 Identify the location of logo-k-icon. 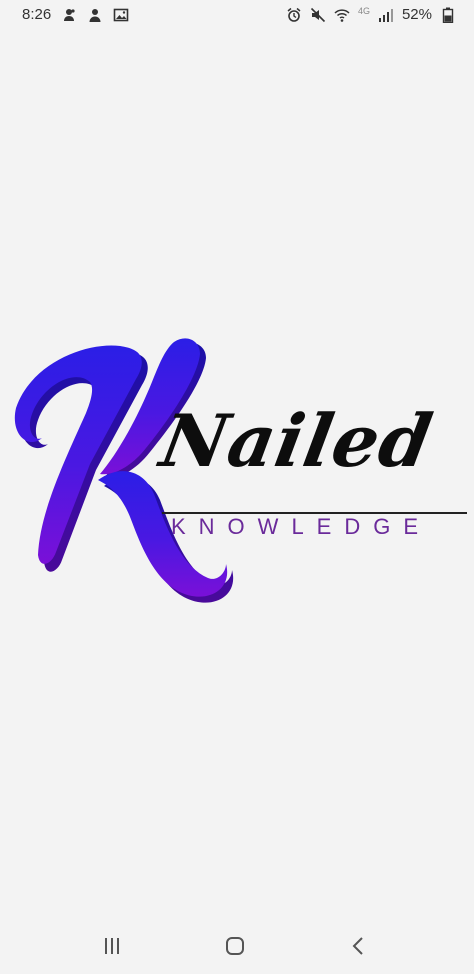
(124, 470).